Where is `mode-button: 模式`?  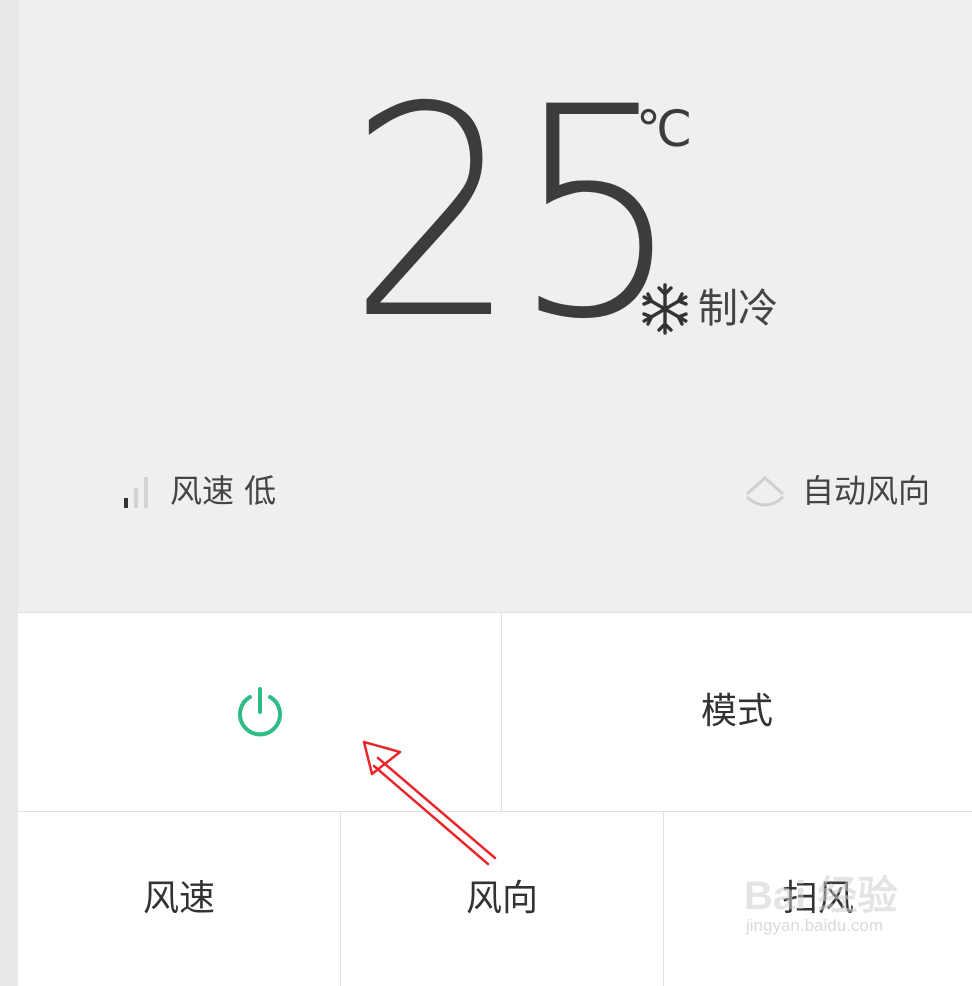
mode-button: 模式 is located at coordinates (737, 712).